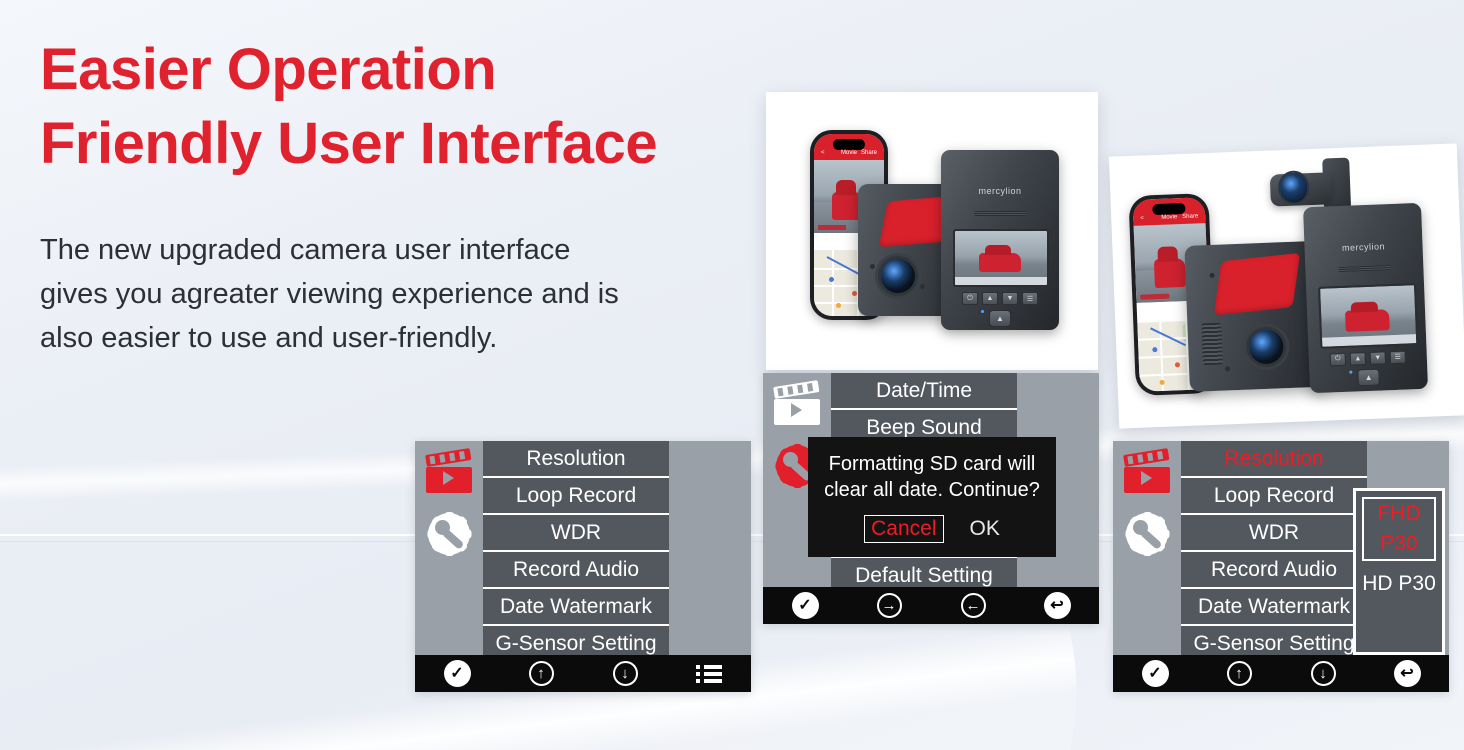 This screenshot has width=1464, height=750. Describe the element at coordinates (1399, 584) in the screenshot. I see `resolution-option-hd-p30: HD P30` at that location.